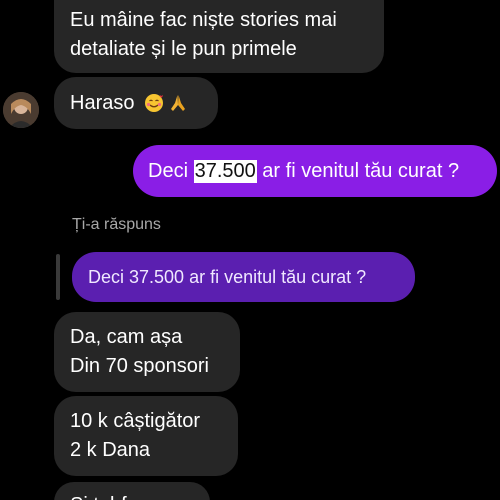  I want to click on received-message-partial: Si tabfe, so click(132, 491).